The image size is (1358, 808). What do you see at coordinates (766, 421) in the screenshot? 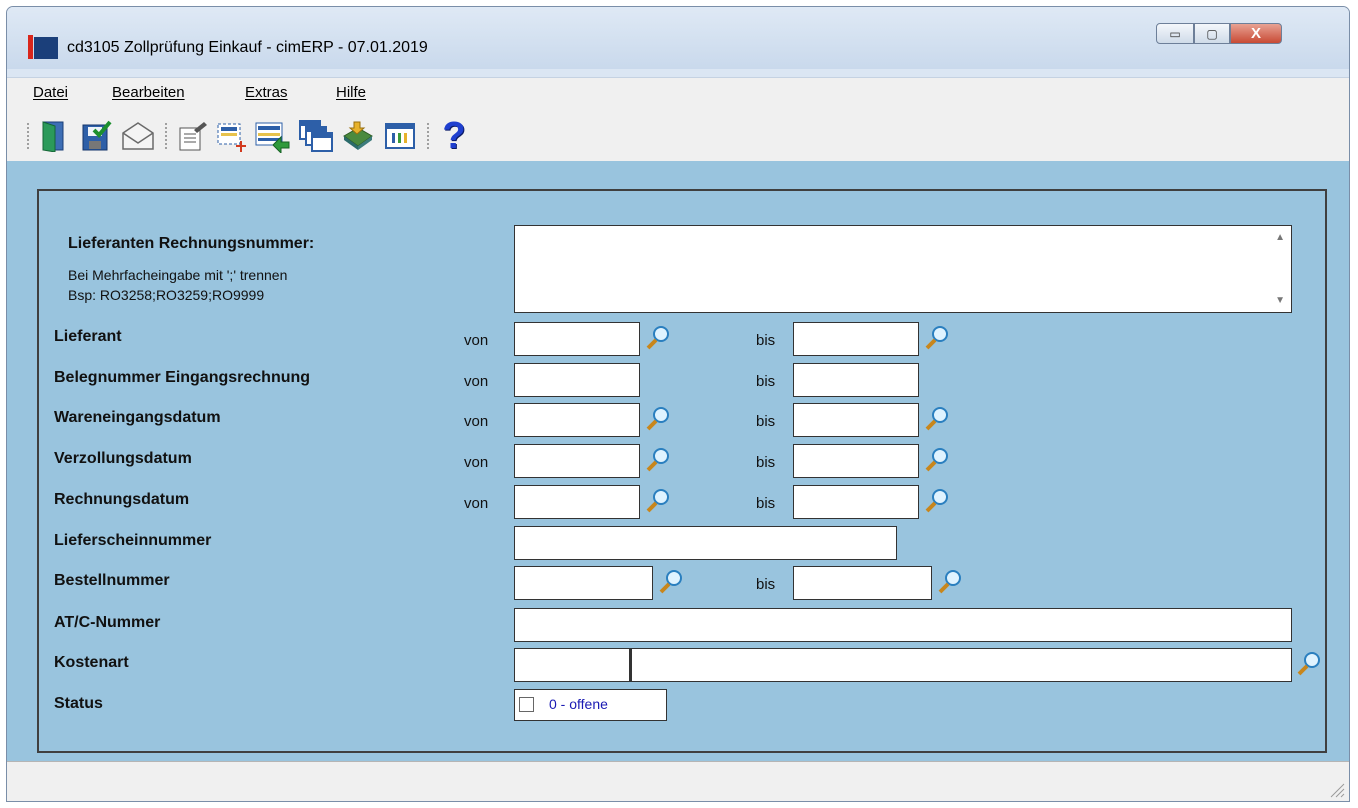
I see `wareneingang-bis-label: bis` at bounding box center [766, 421].